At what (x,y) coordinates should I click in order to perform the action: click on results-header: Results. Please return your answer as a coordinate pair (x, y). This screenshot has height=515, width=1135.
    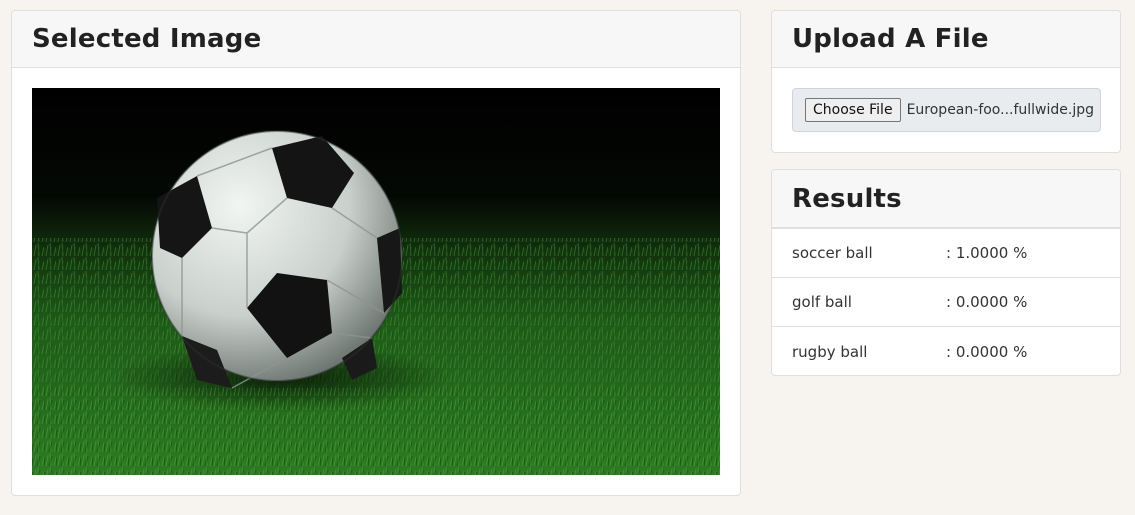
    Looking at the image, I should click on (946, 199).